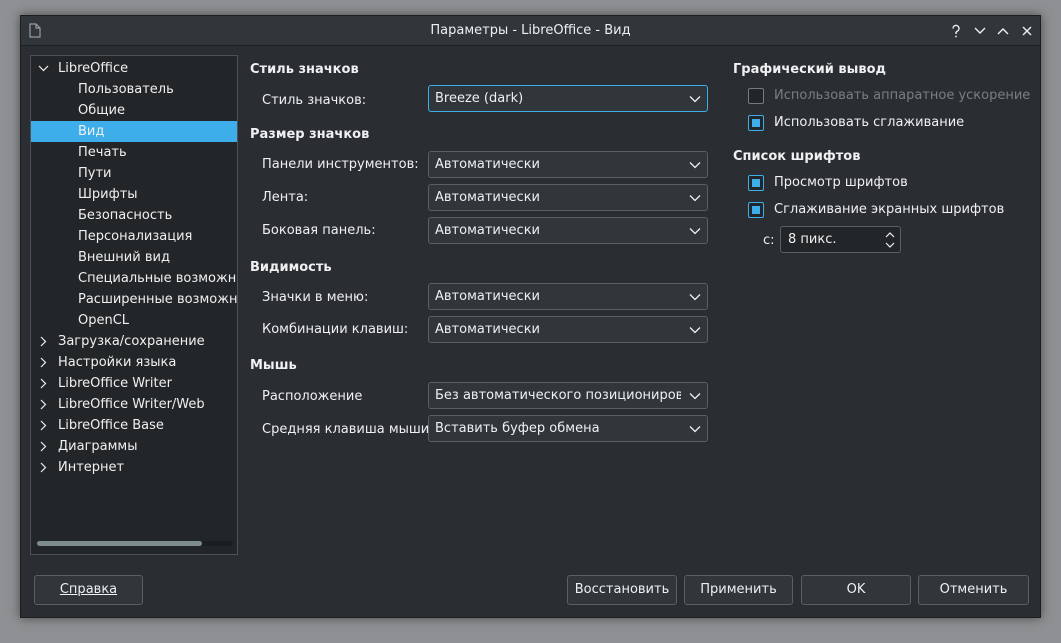 This screenshot has width=1061, height=643. I want to click on help-button: Справка, so click(88, 590).